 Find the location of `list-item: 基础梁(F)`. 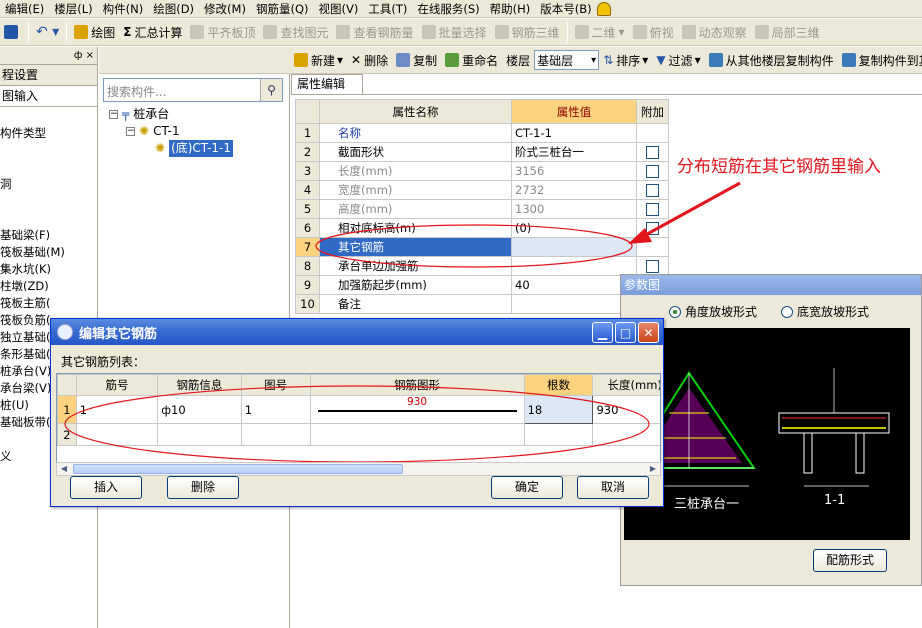

list-item: 基础梁(F) is located at coordinates (48, 235).